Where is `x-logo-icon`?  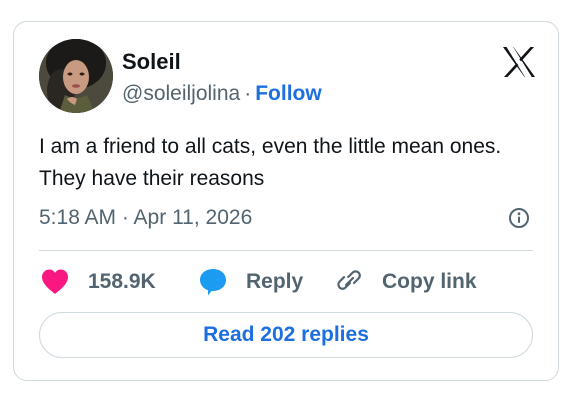
x-logo-icon is located at coordinates (519, 62).